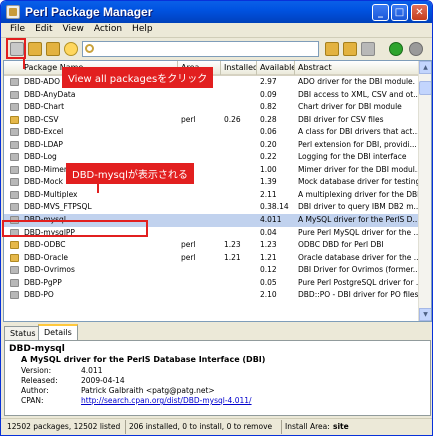 This screenshot has height=436, width=433. I want to click on scroll-up-icon: ▲, so click(425, 67).